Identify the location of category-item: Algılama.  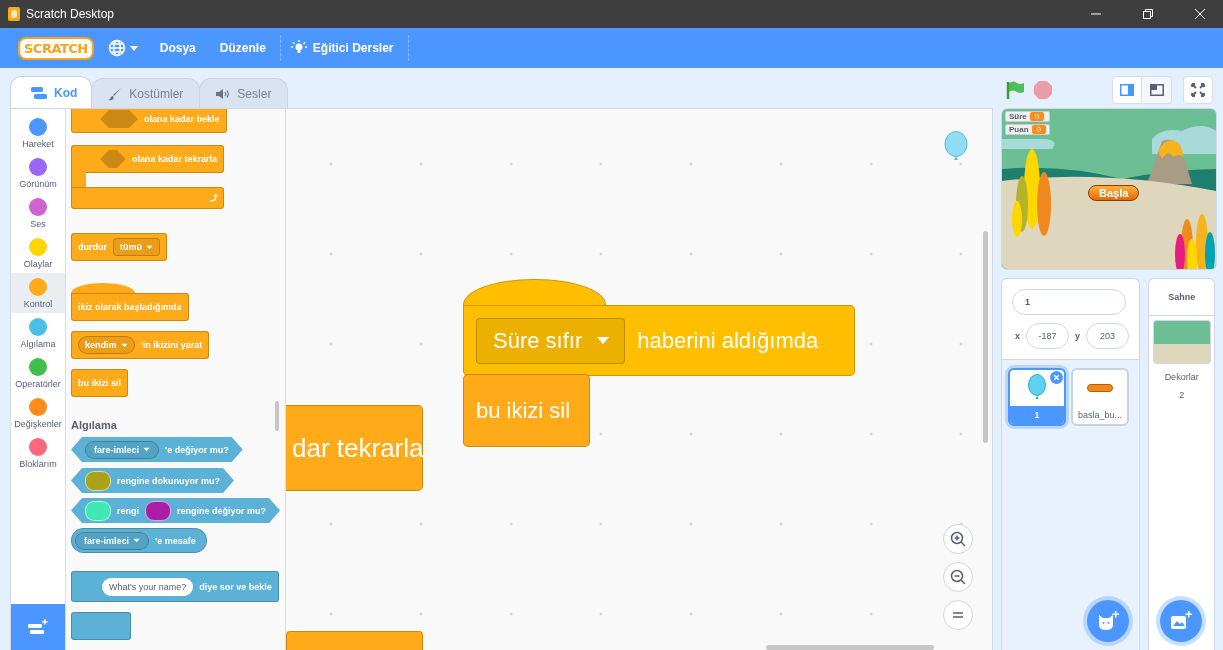
(38, 333).